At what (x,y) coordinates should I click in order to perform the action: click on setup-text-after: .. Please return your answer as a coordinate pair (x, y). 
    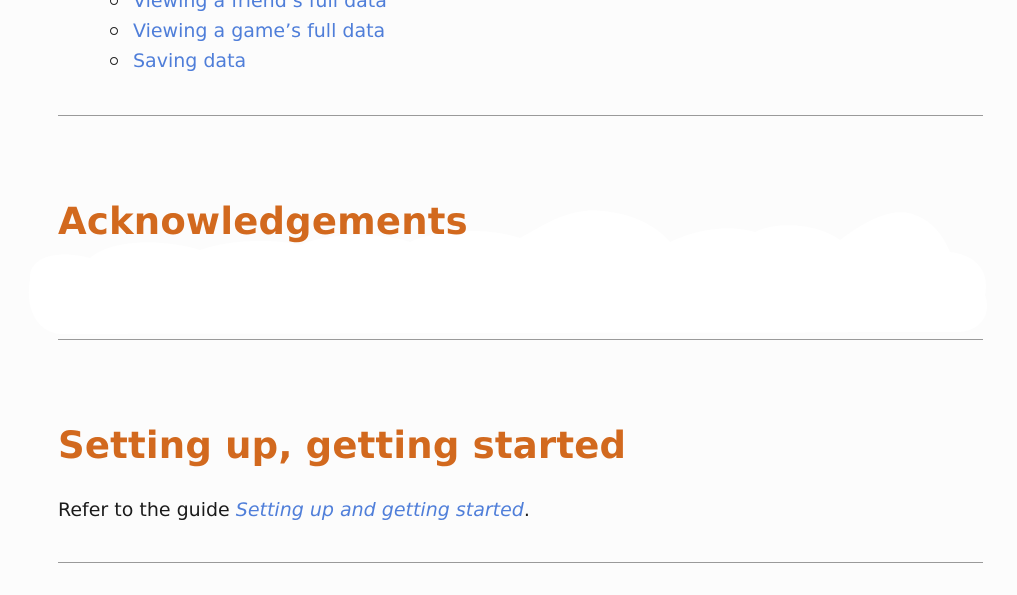
    Looking at the image, I should click on (526, 510).